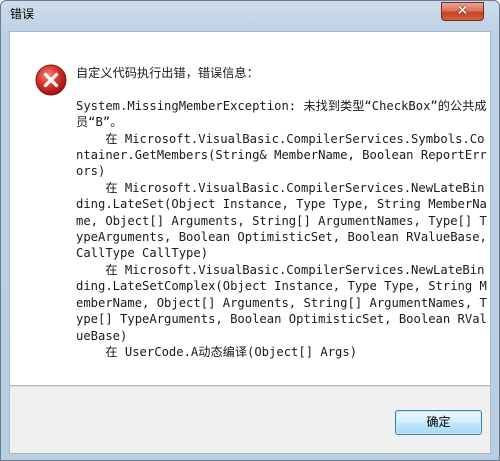  I want to click on button-bar: 确定, so click(250, 420).